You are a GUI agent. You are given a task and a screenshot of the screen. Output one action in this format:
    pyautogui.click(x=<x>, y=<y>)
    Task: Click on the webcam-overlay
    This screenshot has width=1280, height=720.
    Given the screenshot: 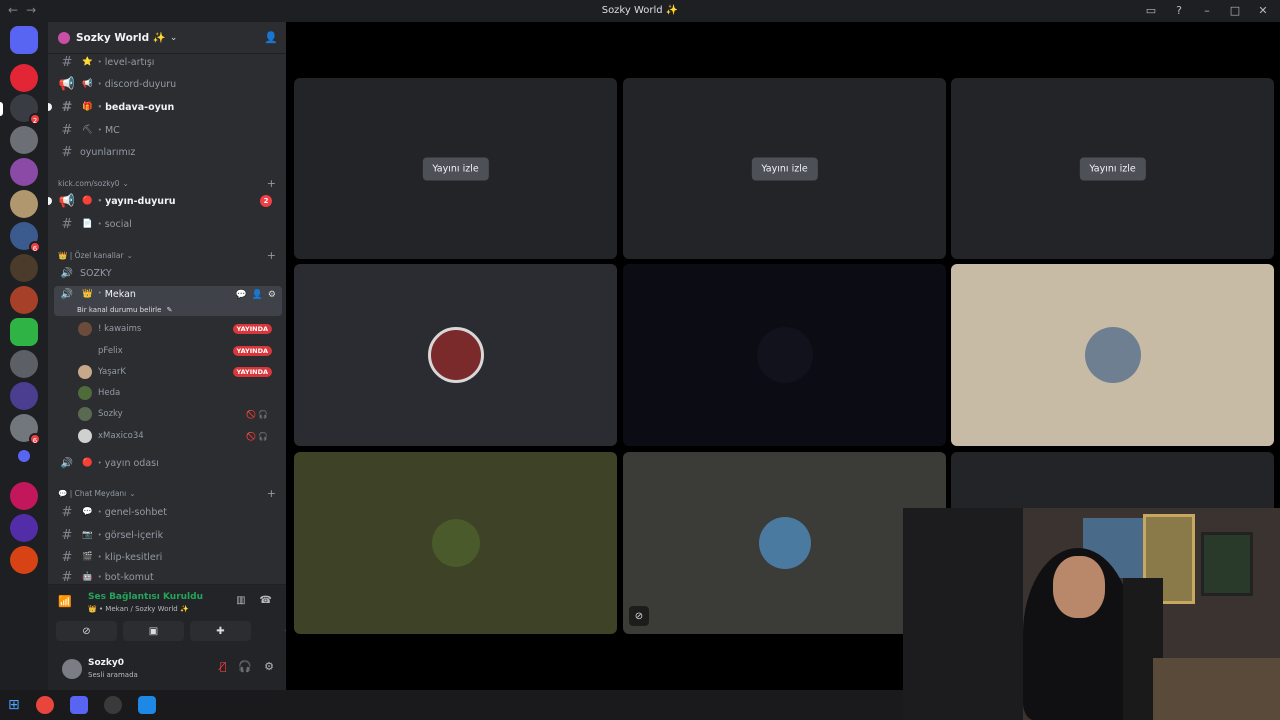 What is the action you would take?
    pyautogui.click(x=1091, y=614)
    